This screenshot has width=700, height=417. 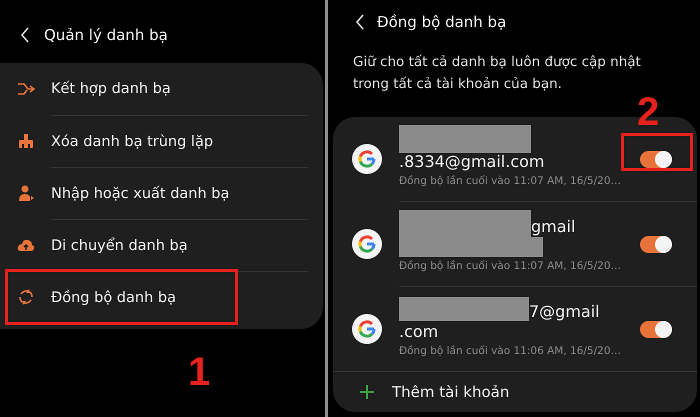 I want to click on menu-item: Nhập hoặc xuất danh bạ, so click(x=162, y=193).